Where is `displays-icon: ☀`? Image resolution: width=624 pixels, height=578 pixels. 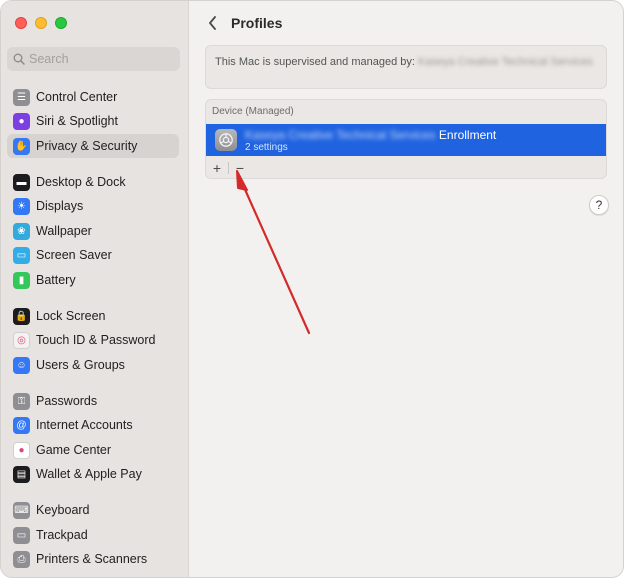 displays-icon: ☀ is located at coordinates (21, 206).